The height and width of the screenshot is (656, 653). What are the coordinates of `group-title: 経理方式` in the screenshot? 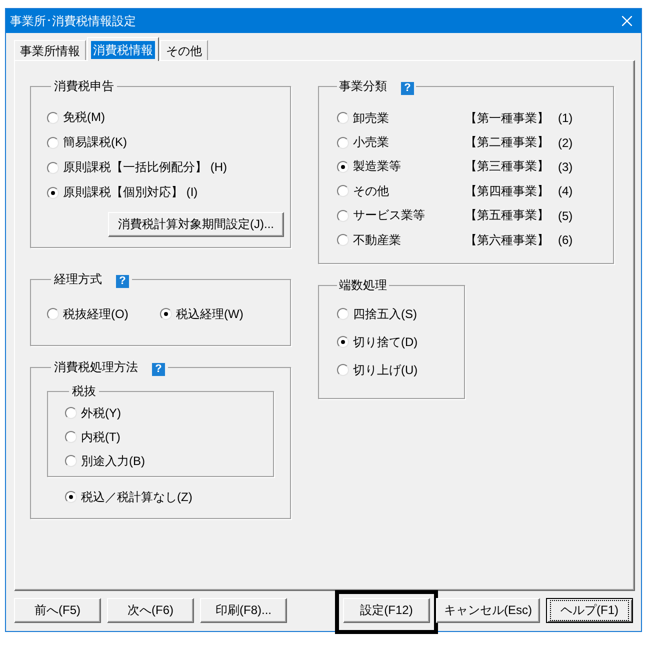 It's located at (78, 279).